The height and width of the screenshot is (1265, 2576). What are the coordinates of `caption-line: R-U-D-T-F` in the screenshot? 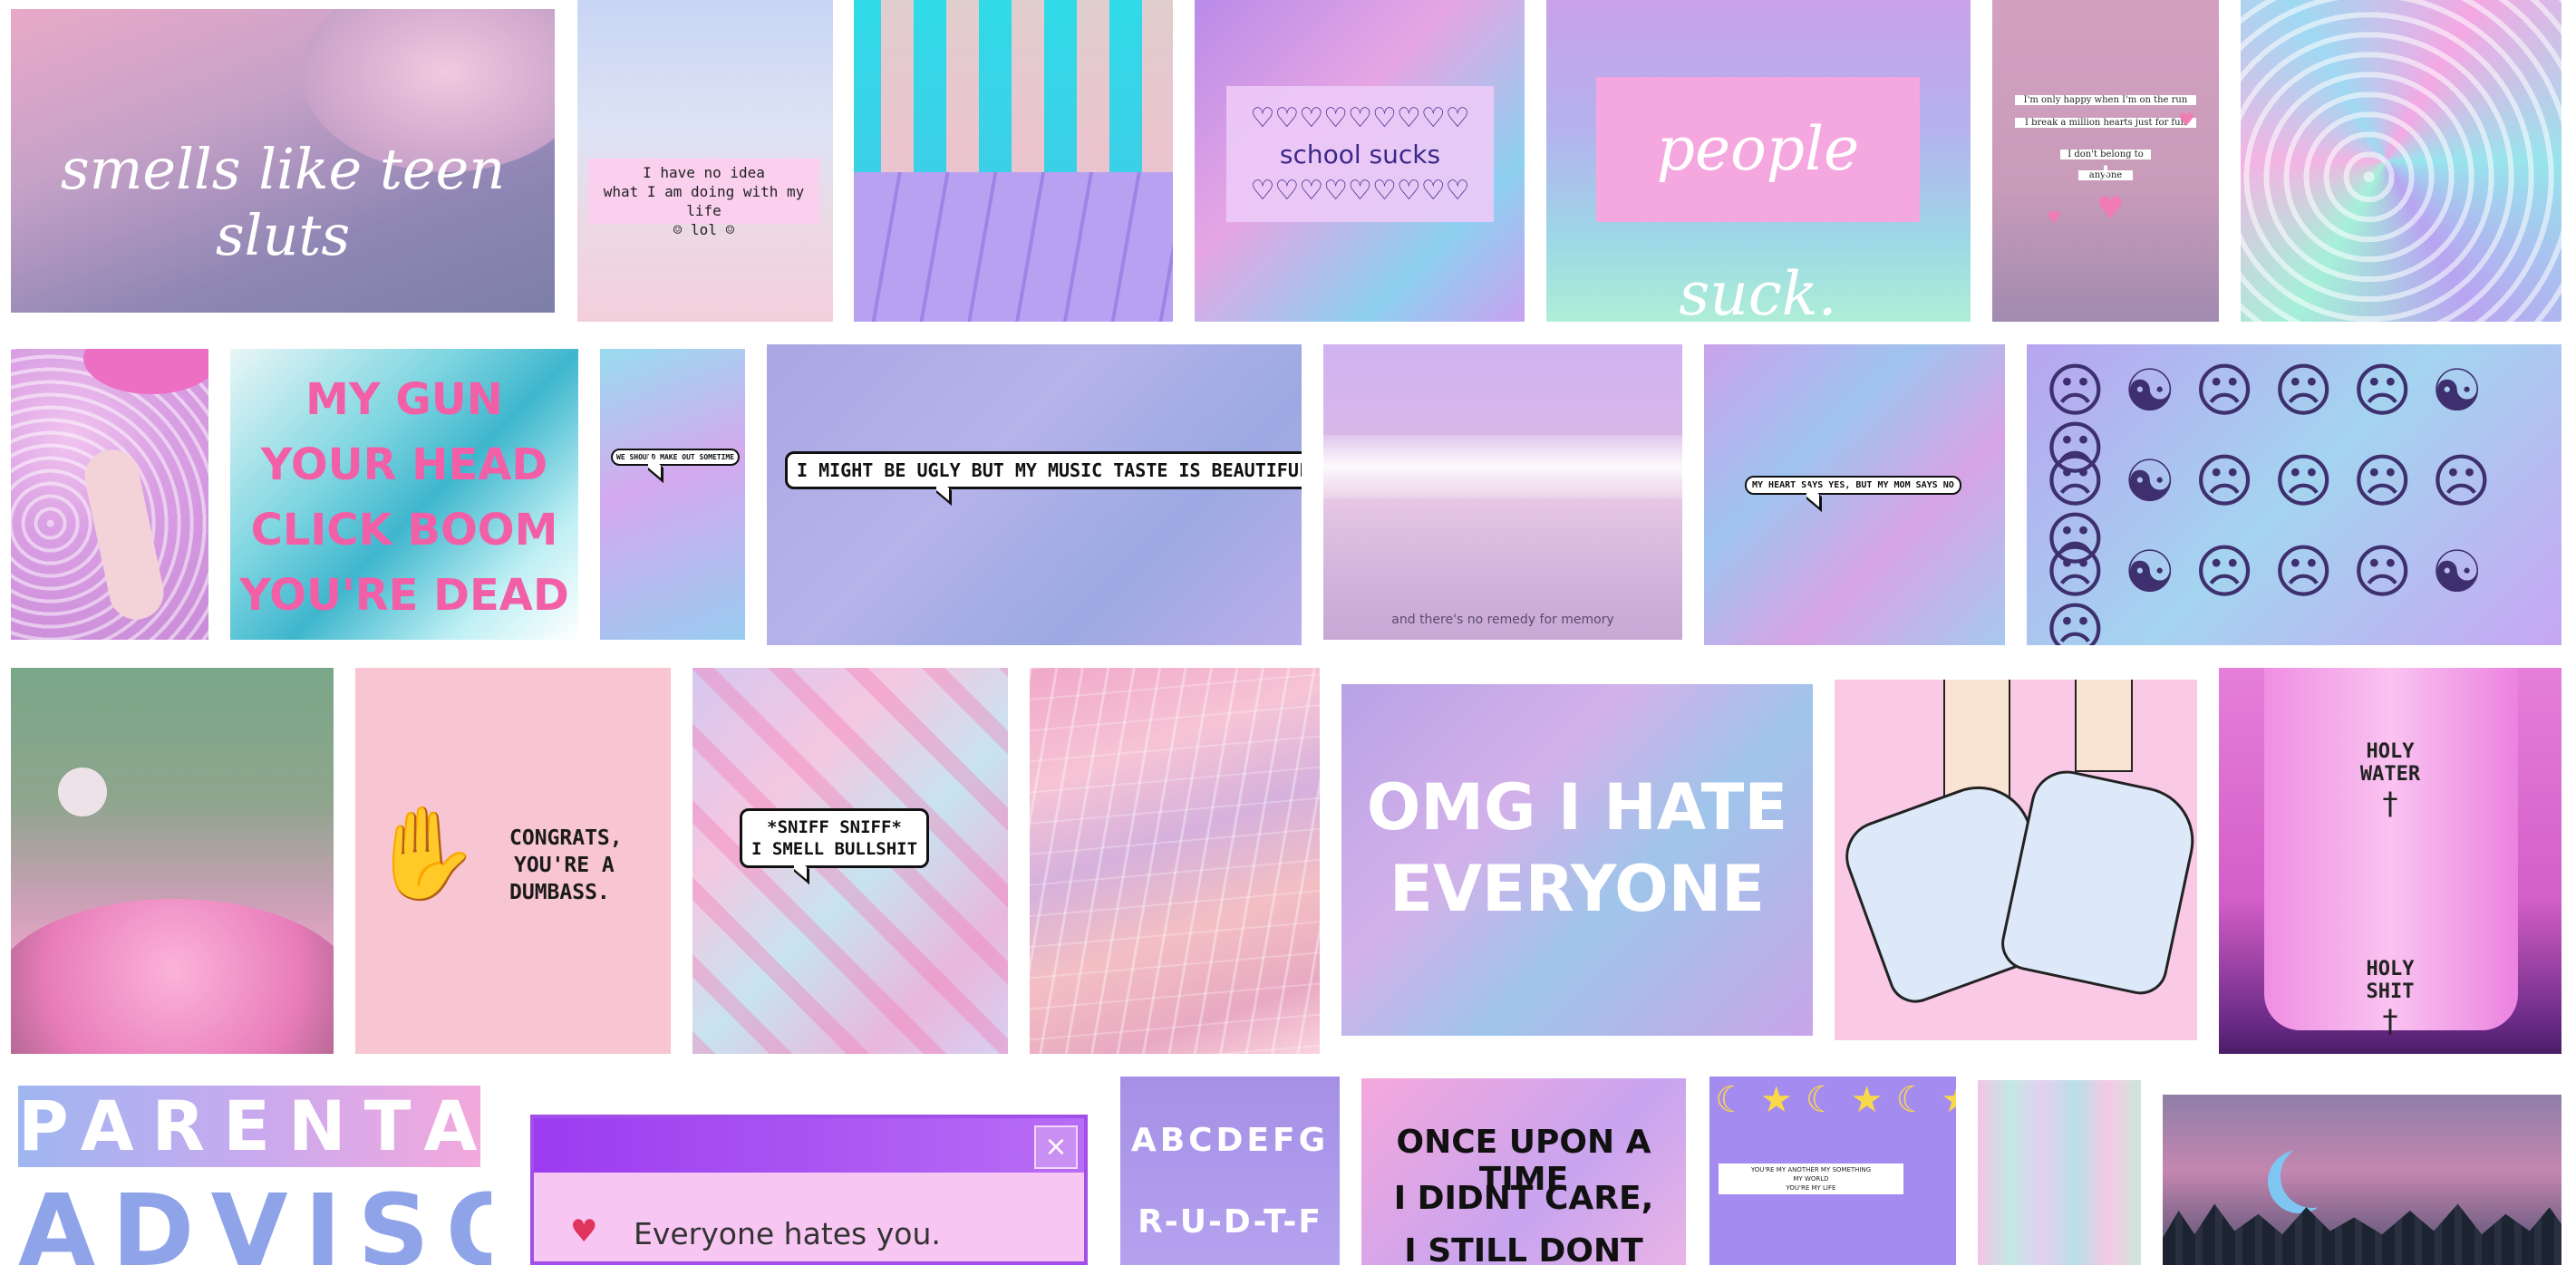 It's located at (1230, 1222).